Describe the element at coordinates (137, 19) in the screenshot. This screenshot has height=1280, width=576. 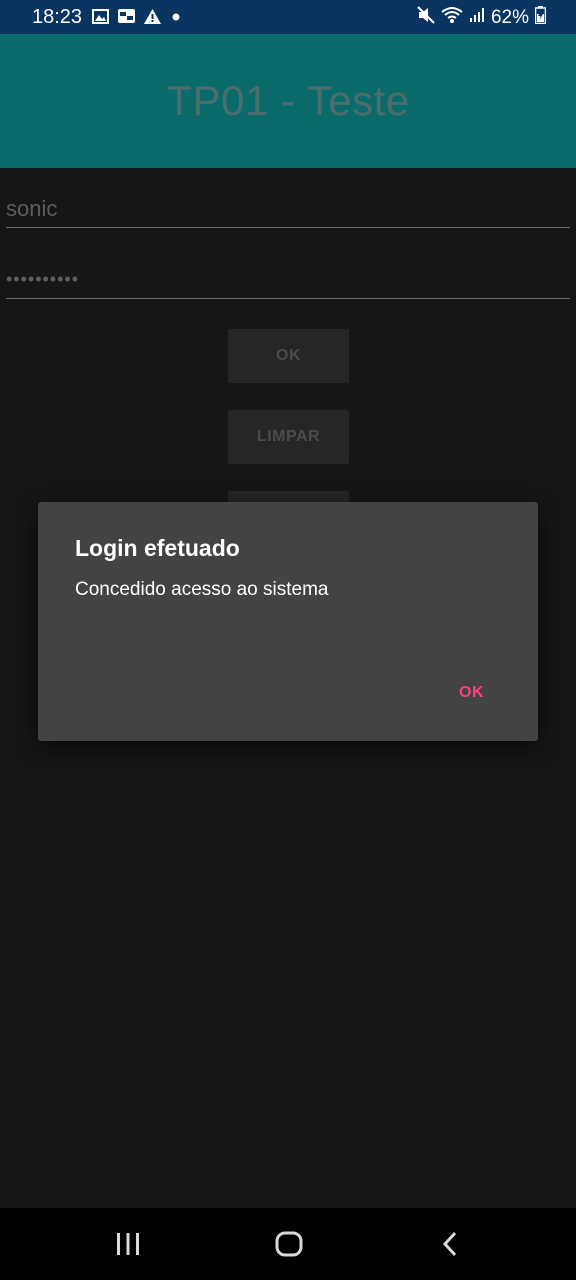
I see `status-notification-icons` at that location.